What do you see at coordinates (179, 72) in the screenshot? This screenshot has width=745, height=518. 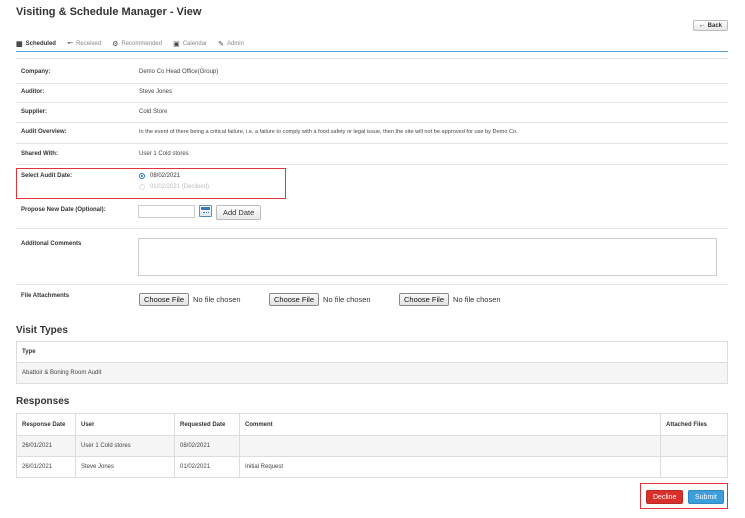 I see `company-value: Demo Co Head Office(Group)` at bounding box center [179, 72].